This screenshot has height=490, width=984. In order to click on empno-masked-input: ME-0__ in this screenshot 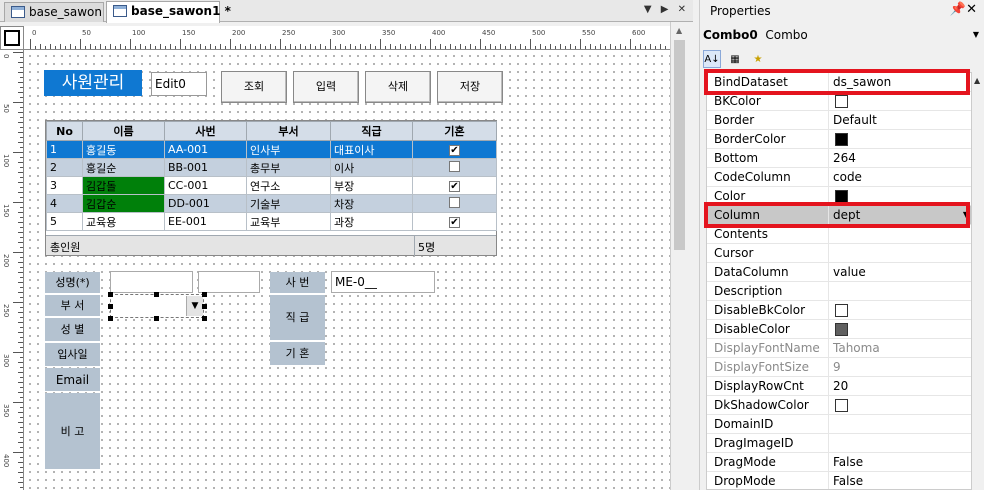, I will do `click(383, 282)`.